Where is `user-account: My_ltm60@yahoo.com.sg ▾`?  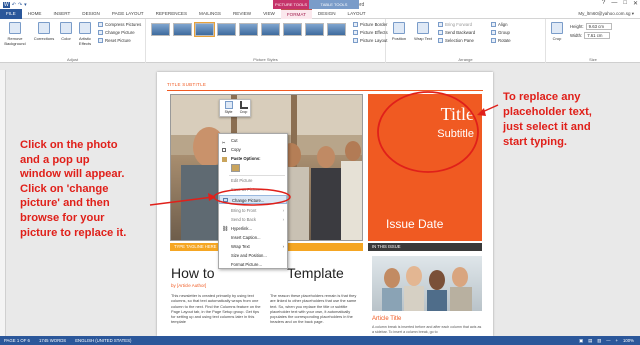 user-account: My_ltm60@yahoo.com.sg ▾ is located at coordinates (606, 14).